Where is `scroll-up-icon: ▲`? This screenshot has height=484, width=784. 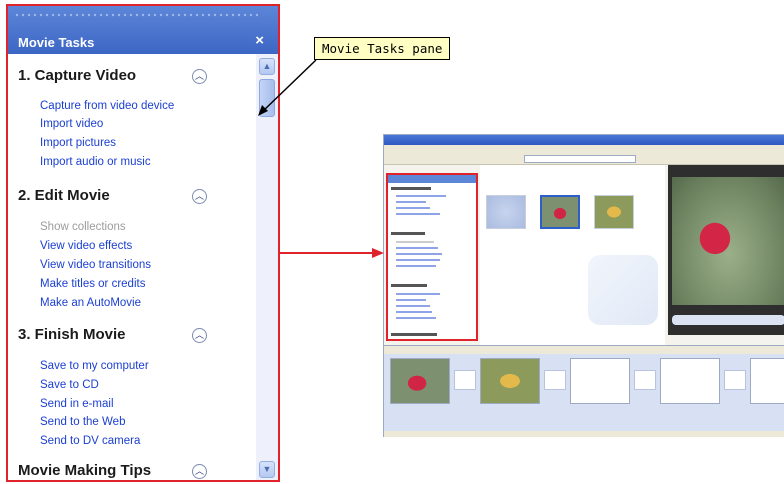
scroll-up-icon: ▲ is located at coordinates (267, 66).